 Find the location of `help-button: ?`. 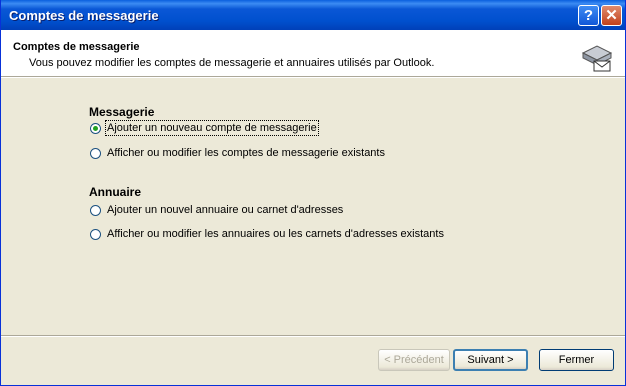

help-button: ? is located at coordinates (588, 15).